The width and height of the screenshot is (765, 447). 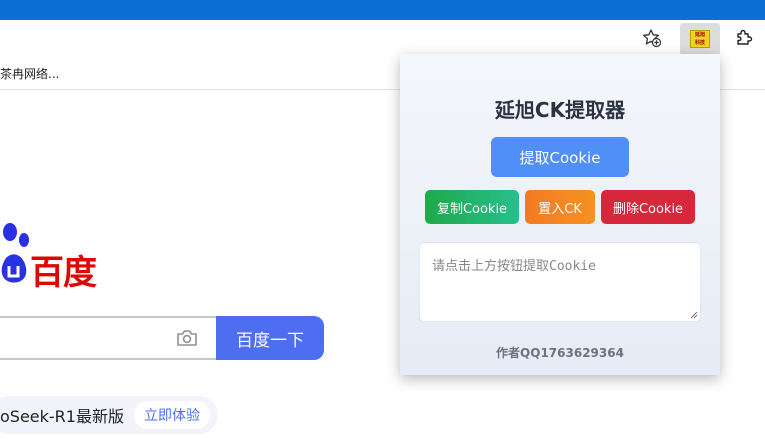 I want to click on promo-text: oSeek-R1最新版, so click(x=62, y=416).